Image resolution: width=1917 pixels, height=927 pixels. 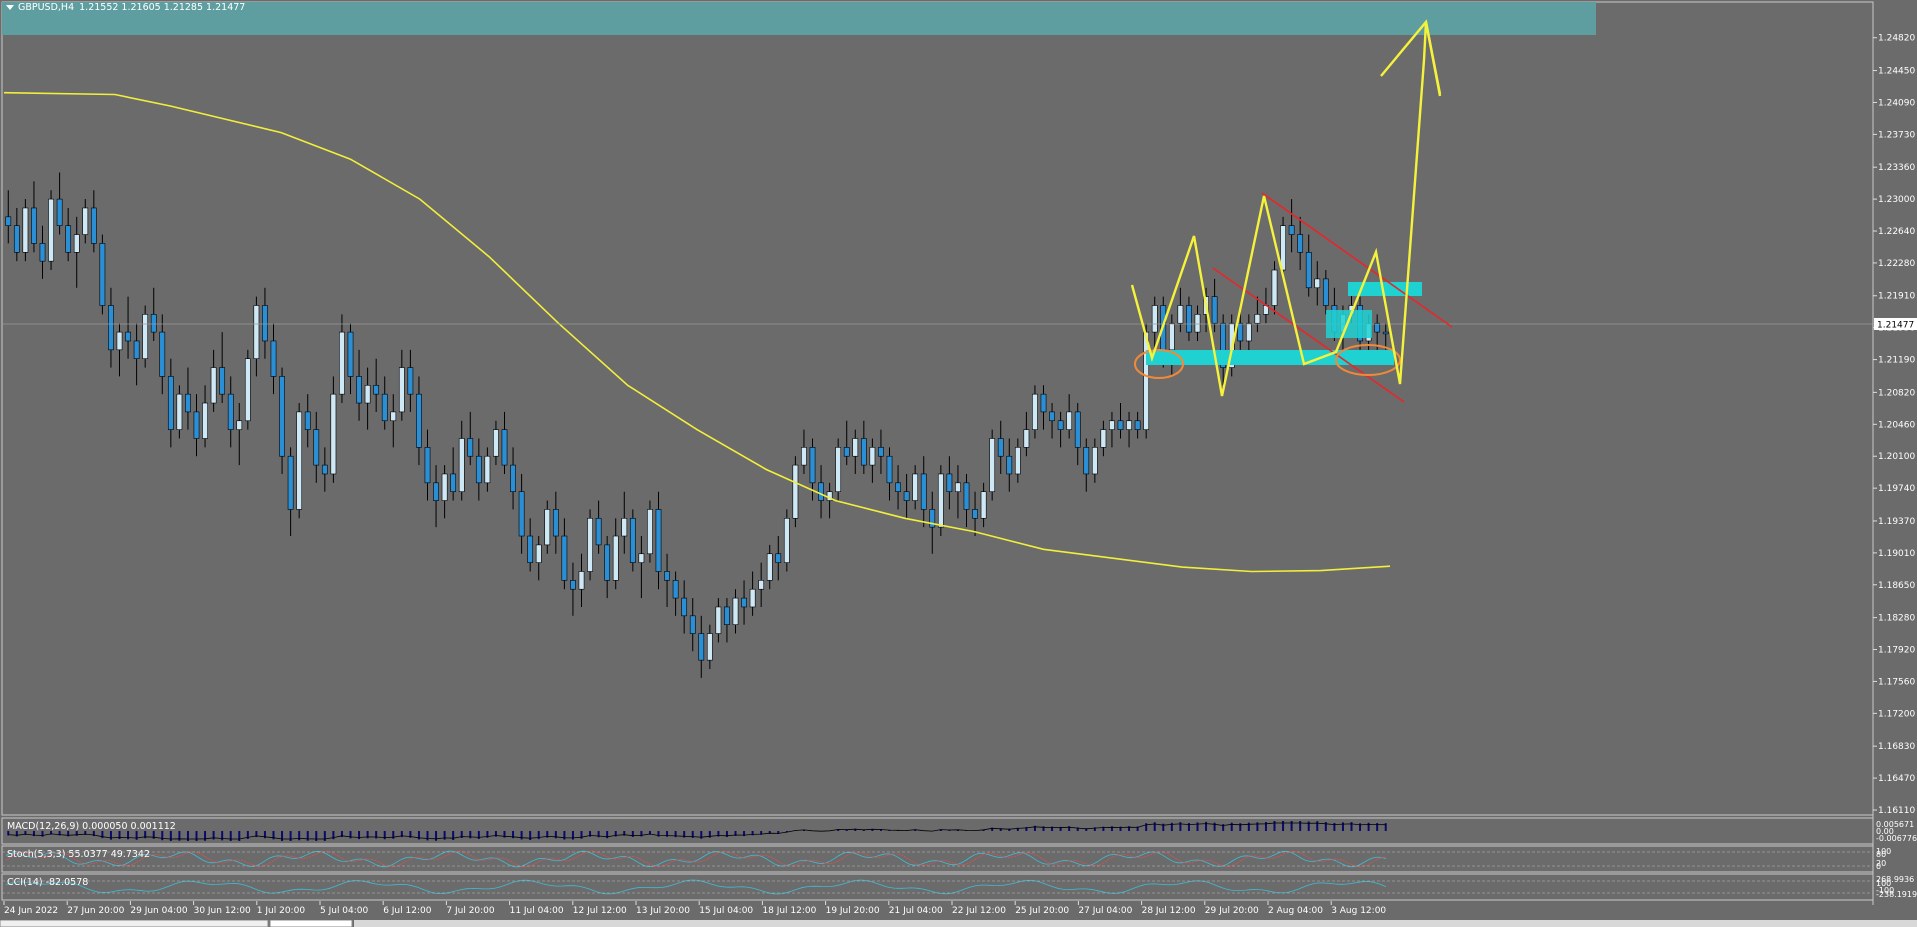 I want to click on time-tick-label: 18 Jul 12:00, so click(x=789, y=911).